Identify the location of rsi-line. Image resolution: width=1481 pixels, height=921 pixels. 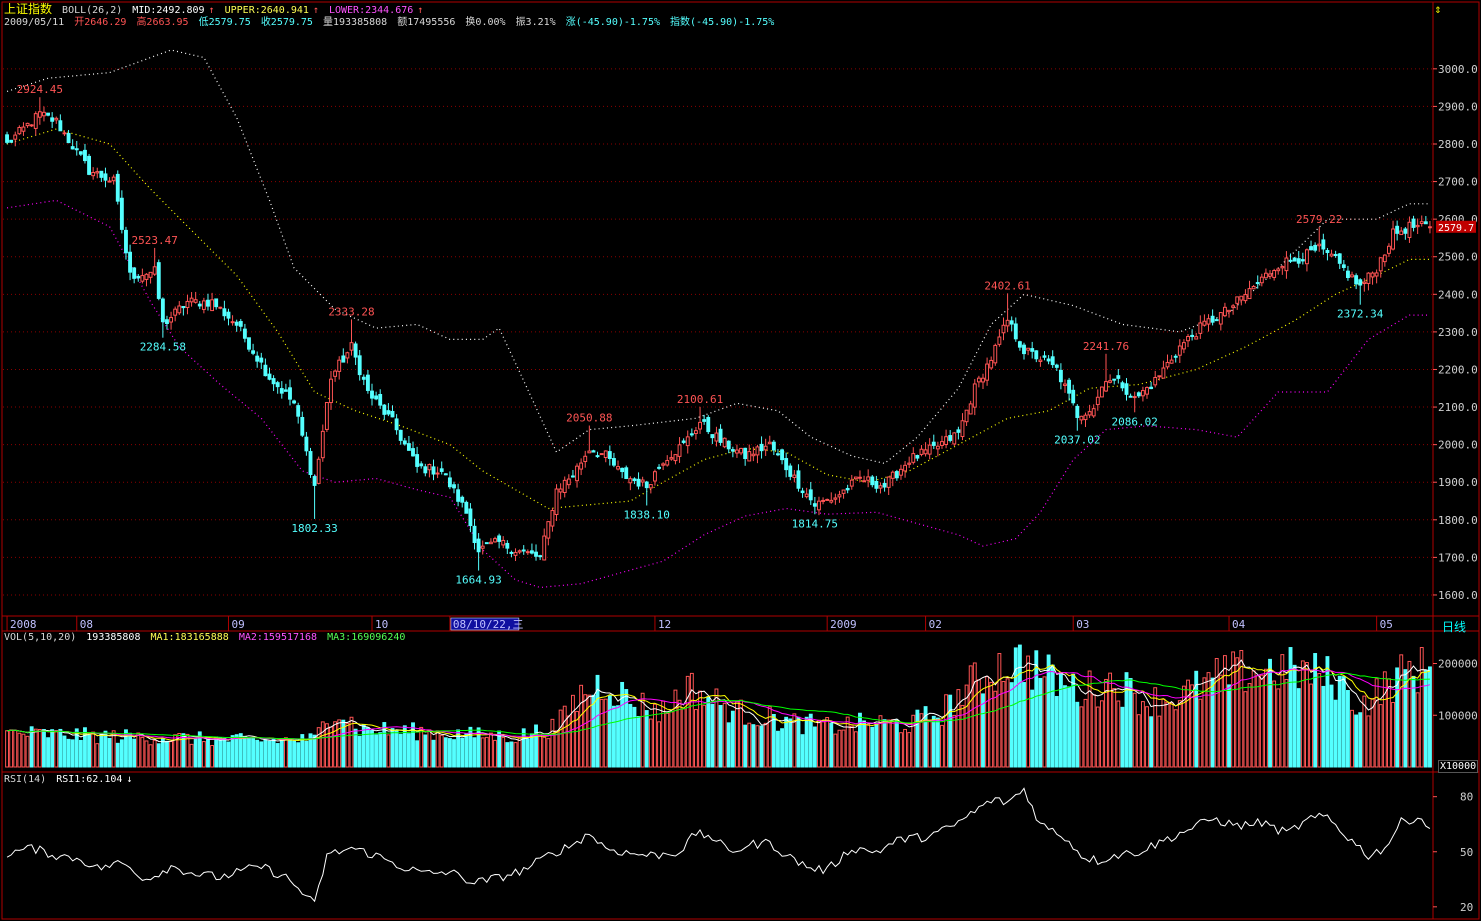
(718, 845).